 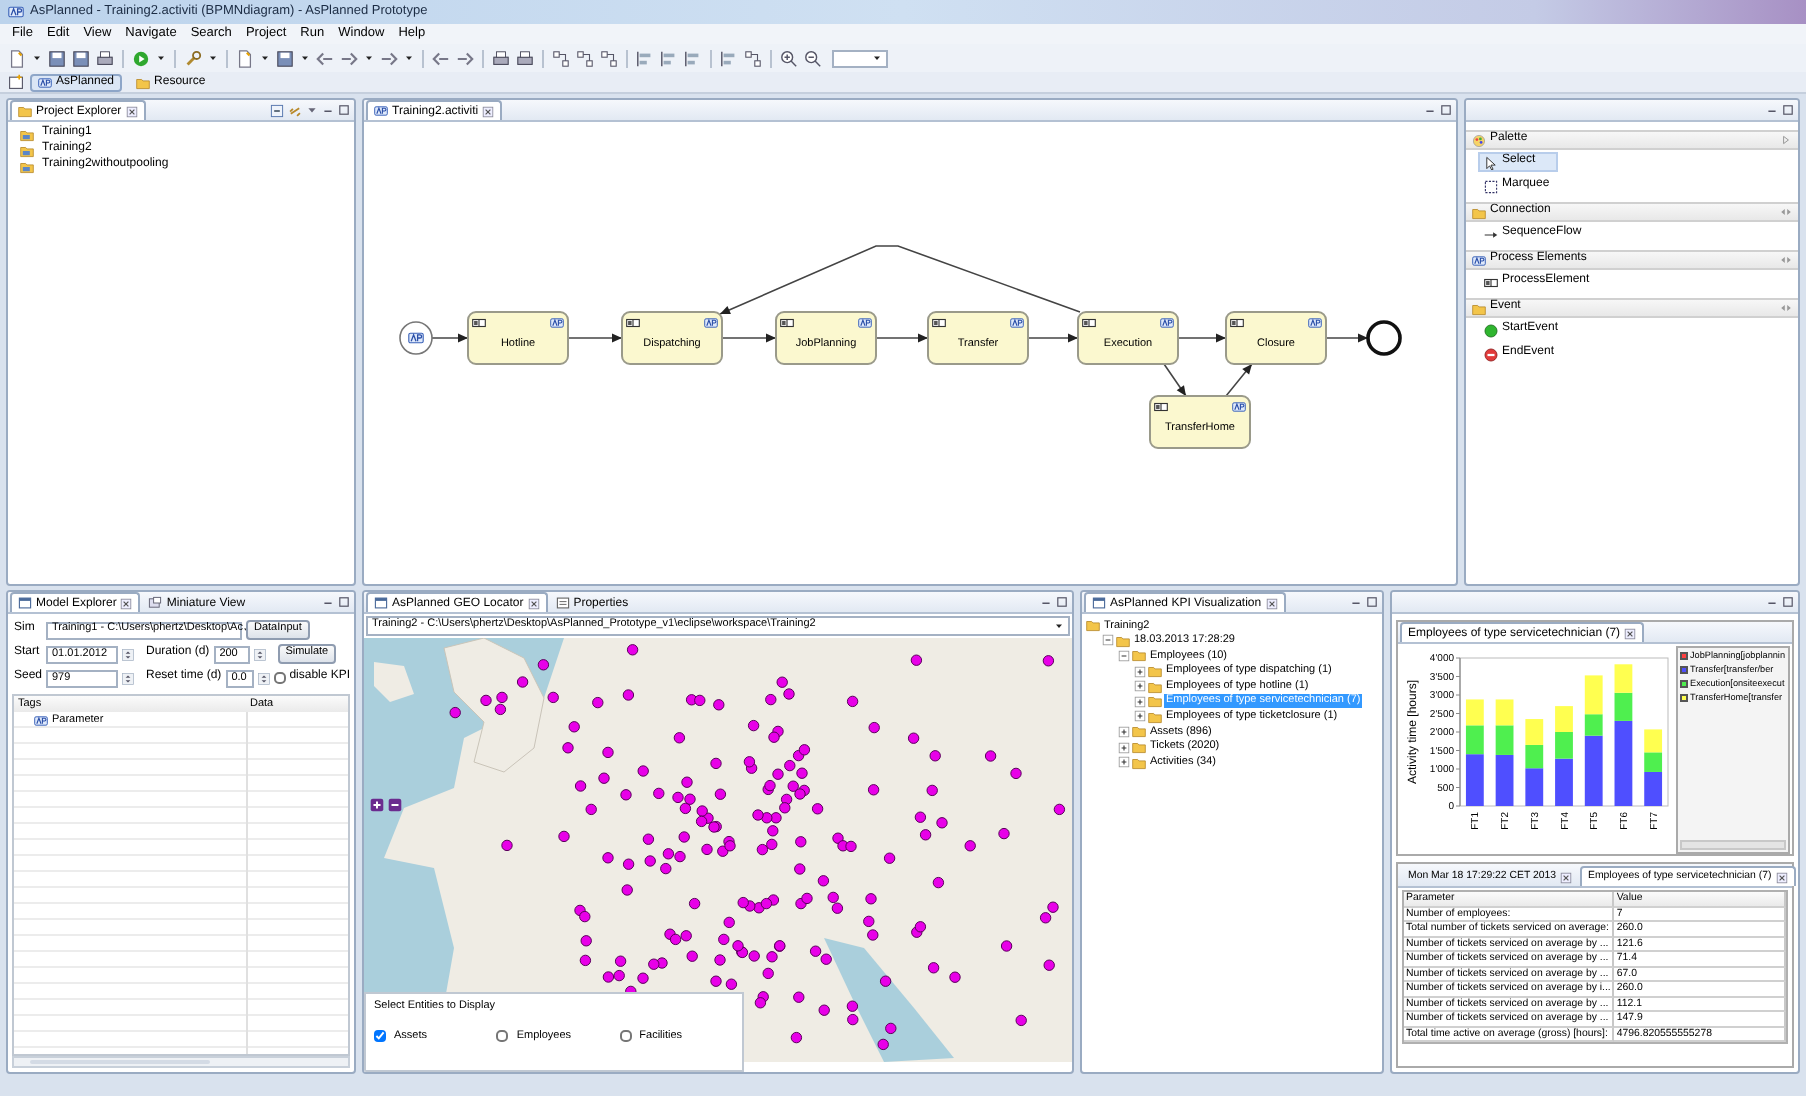 I want to click on disable-kpi-checkbox, so click(x=279, y=678).